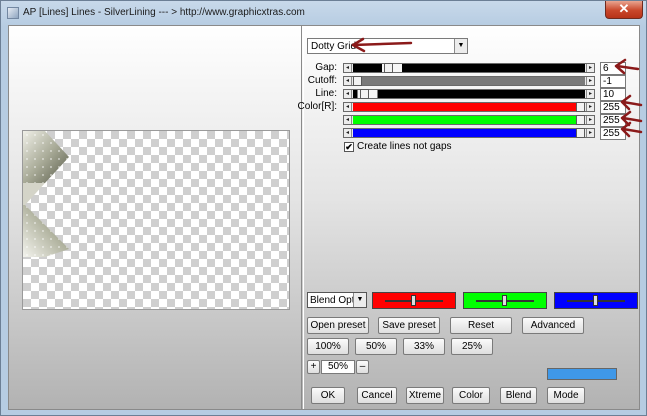 The width and height of the screenshot is (647, 416). What do you see at coordinates (322, 80) in the screenshot?
I see `param-label: Cutoff:` at bounding box center [322, 80].